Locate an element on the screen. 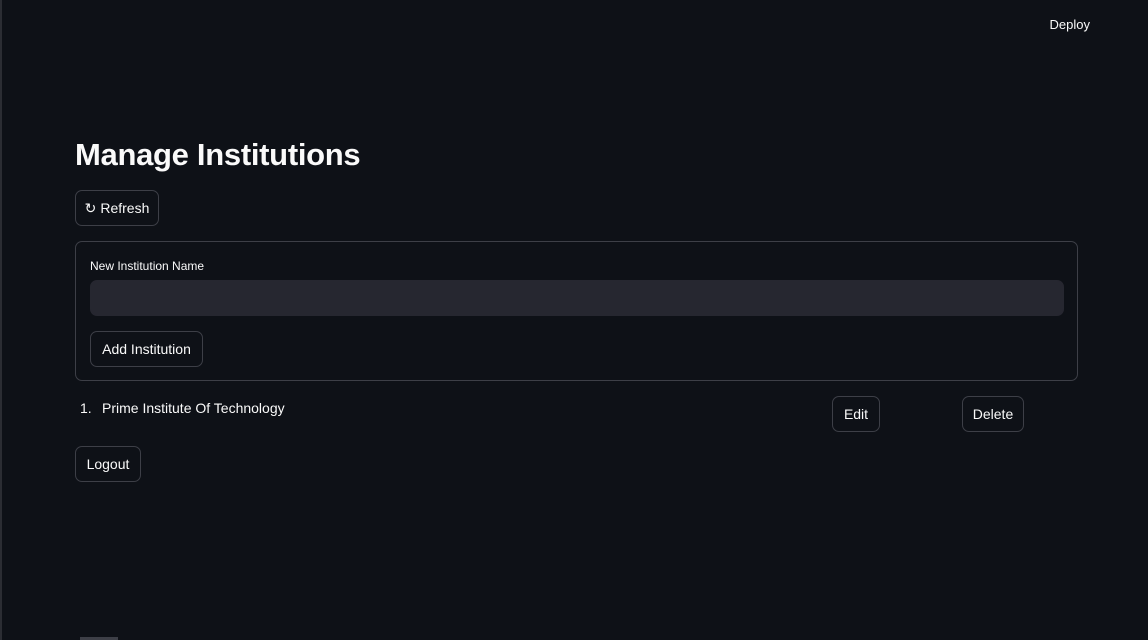 Image resolution: width=1148 pixels, height=640 pixels. refresh-button: ↻ Refresh is located at coordinates (117, 208).